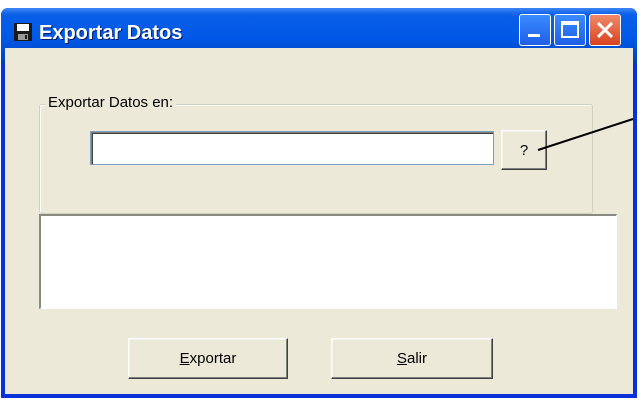 This screenshot has height=400, width=641. What do you see at coordinates (585, 134) in the screenshot?
I see `callout-line` at bounding box center [585, 134].